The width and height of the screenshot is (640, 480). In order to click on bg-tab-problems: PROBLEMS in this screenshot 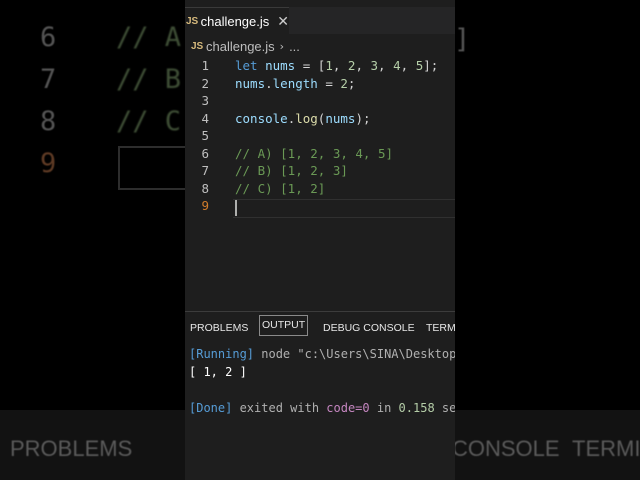, I will do `click(71, 448)`.